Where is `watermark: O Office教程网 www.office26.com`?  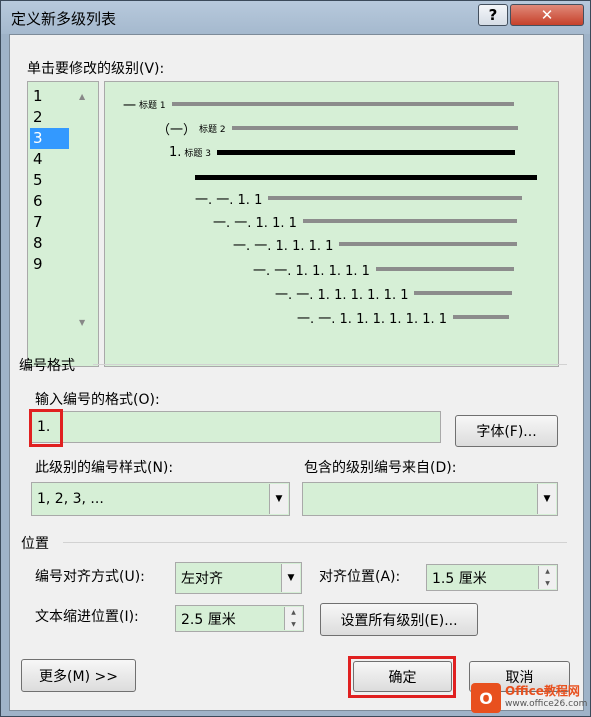
watermark: O Office教程网 www.office26.com is located at coordinates (530, 698).